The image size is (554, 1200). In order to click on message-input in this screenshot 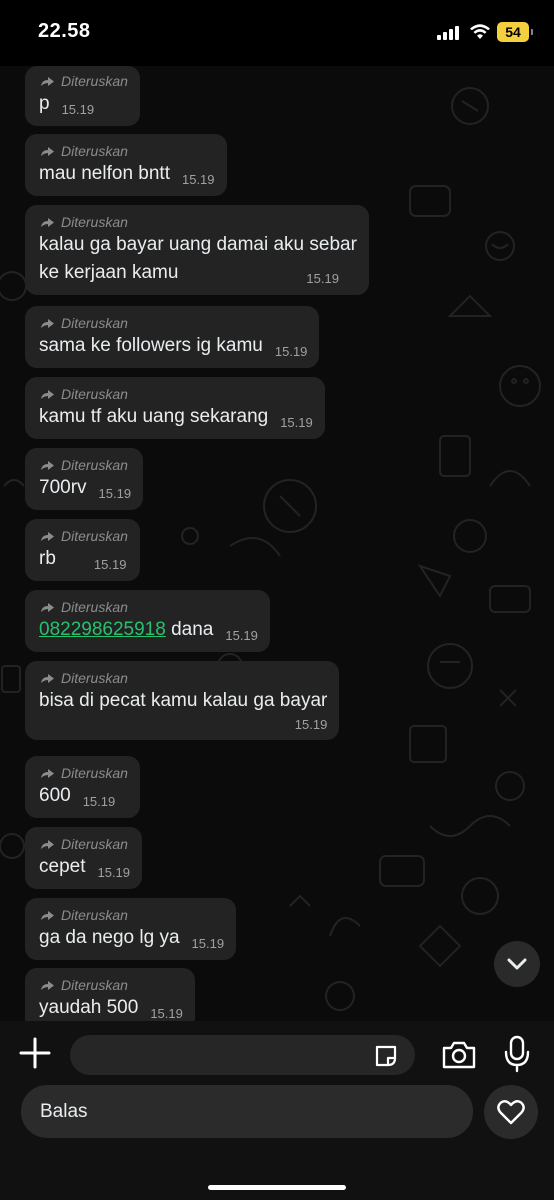, I will do `click(242, 1055)`.